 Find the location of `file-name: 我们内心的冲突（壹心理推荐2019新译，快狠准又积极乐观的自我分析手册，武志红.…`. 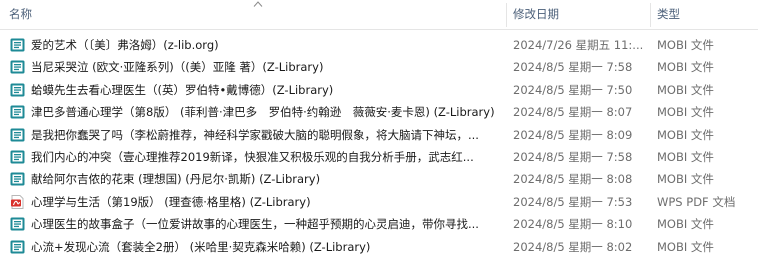

file-name: 我们内心的冲突（壹心理推荐2019新译，快狠准又积极乐观的自我分析手册，武志红.… is located at coordinates (252, 156).